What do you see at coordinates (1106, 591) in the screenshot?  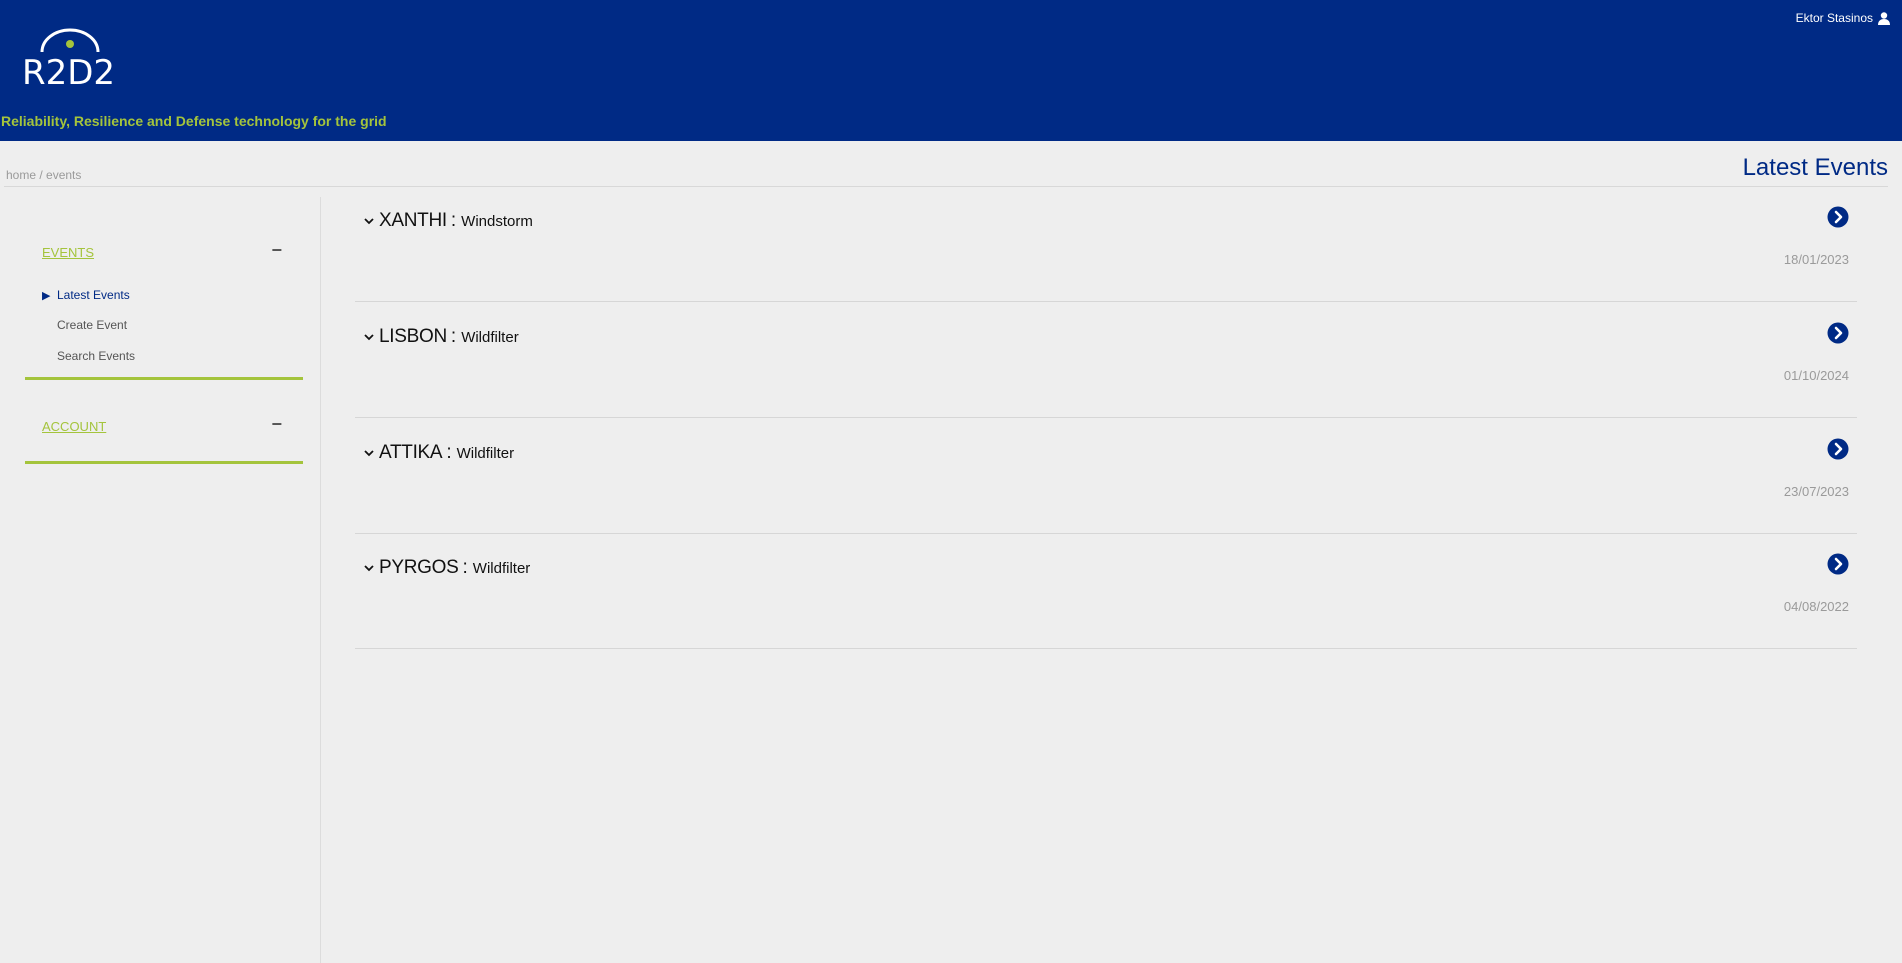 I see `event-row: PYRGOS : Wildfilter 04/08/2022` at bounding box center [1106, 591].